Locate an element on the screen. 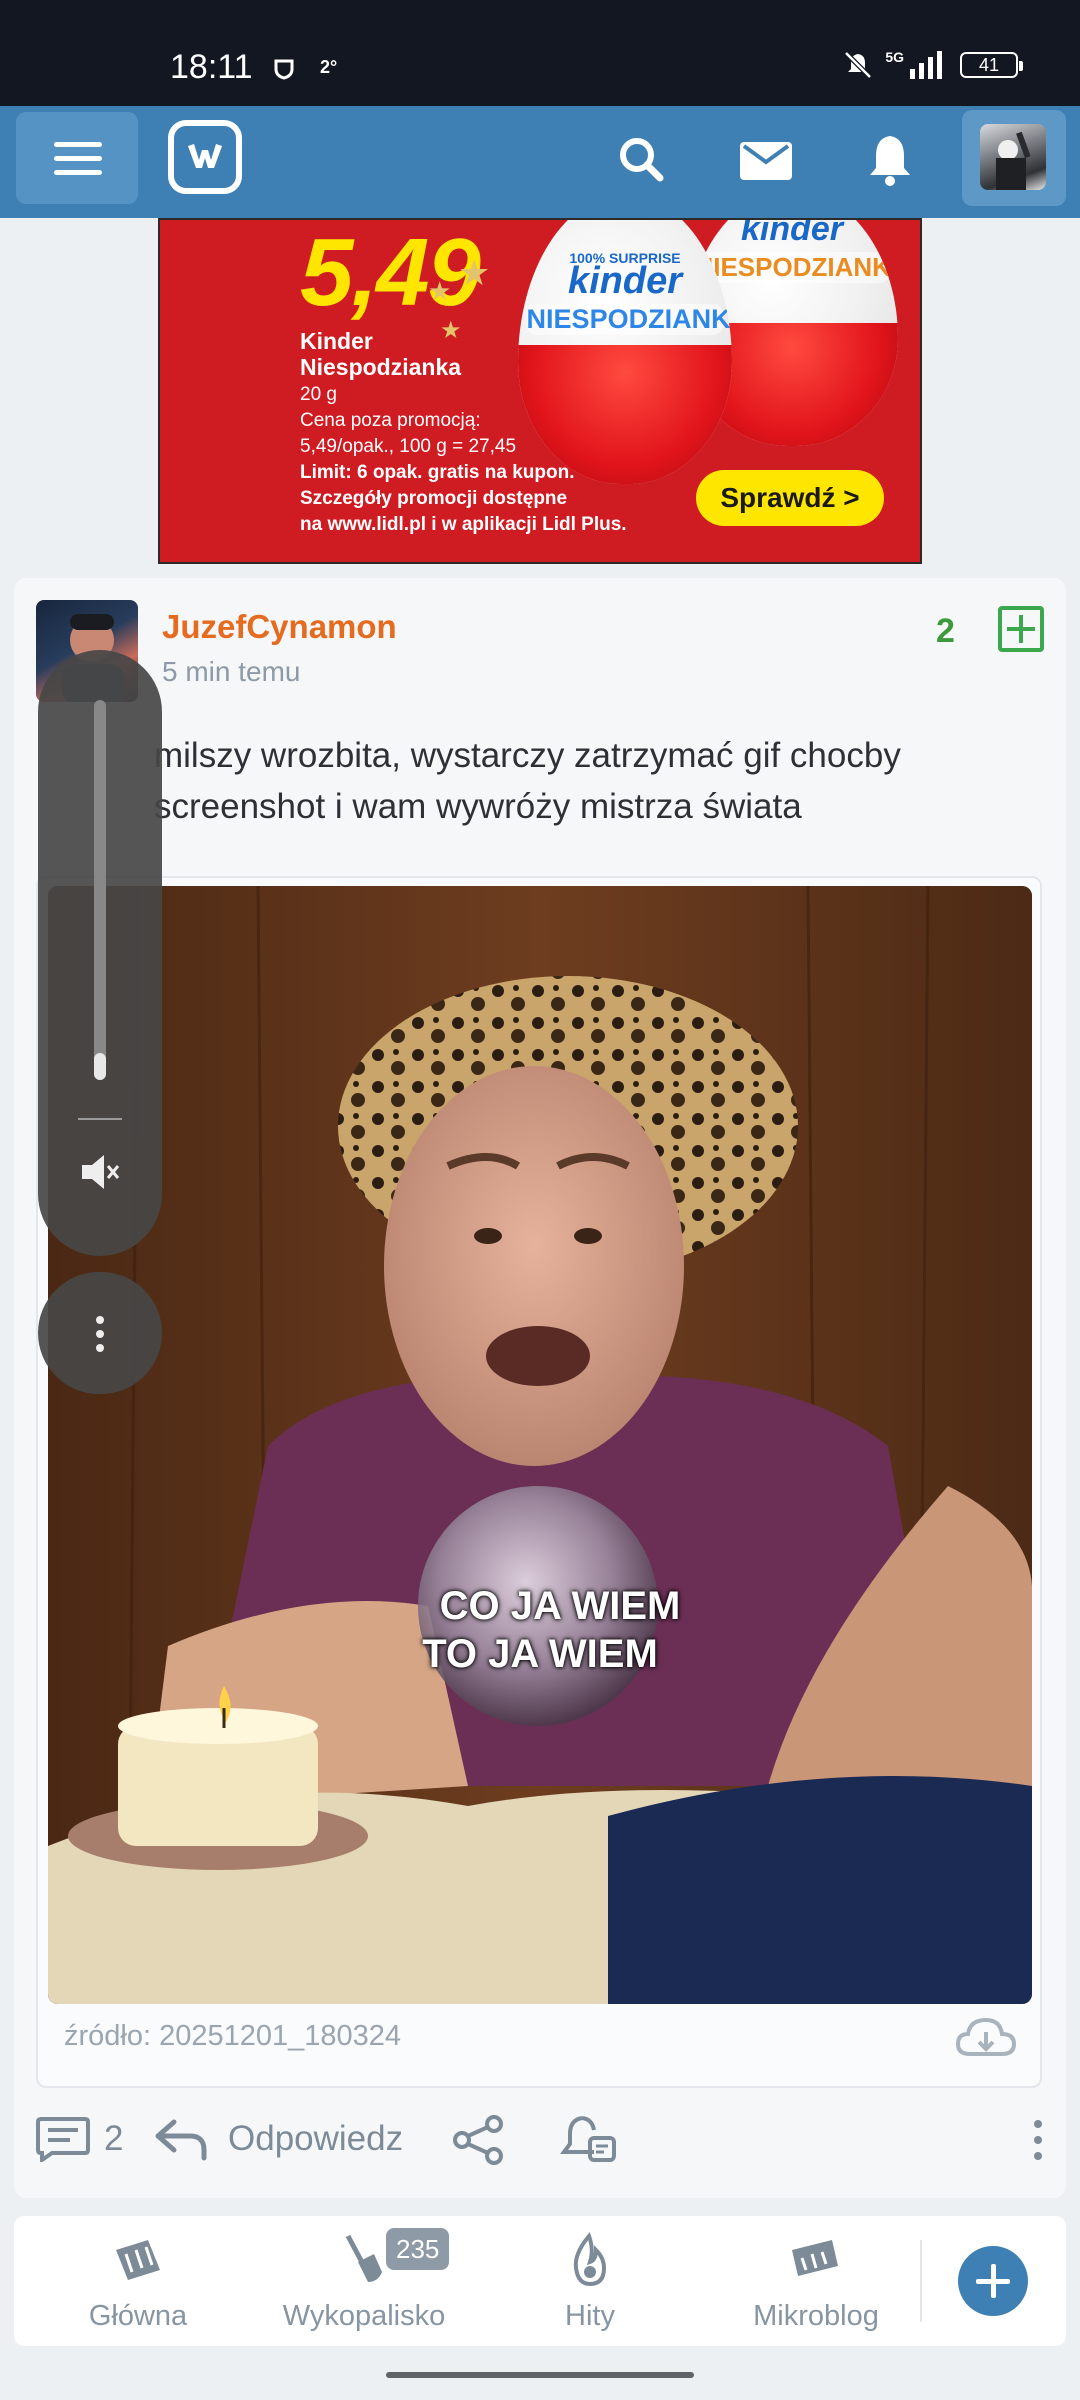 The image size is (1080, 2400). status-bar: 18:11 2° 5G 41 is located at coordinates (540, 53).